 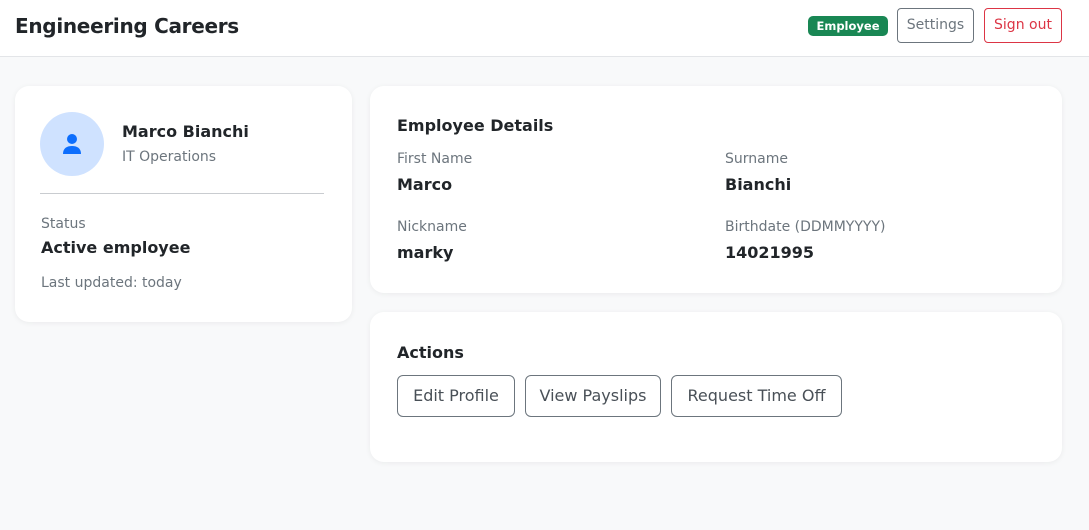 I want to click on avatar, so click(x=72, y=144).